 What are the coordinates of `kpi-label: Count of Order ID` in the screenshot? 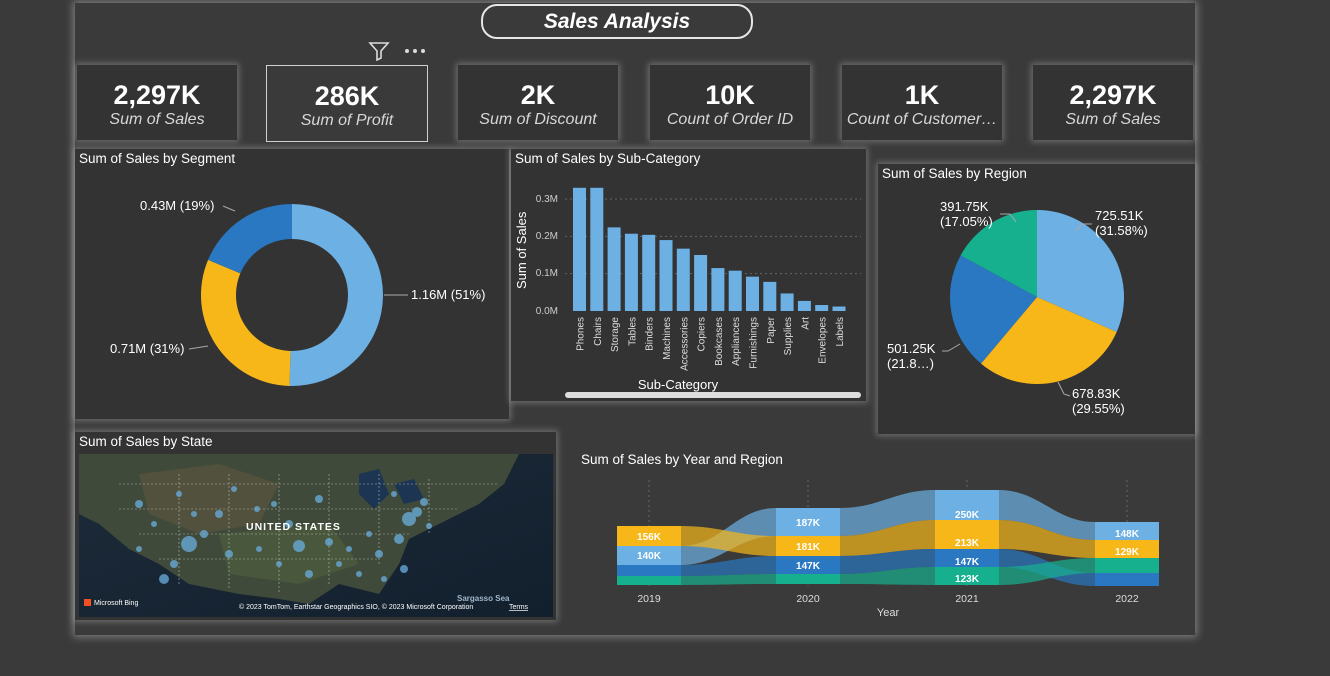 It's located at (730, 119).